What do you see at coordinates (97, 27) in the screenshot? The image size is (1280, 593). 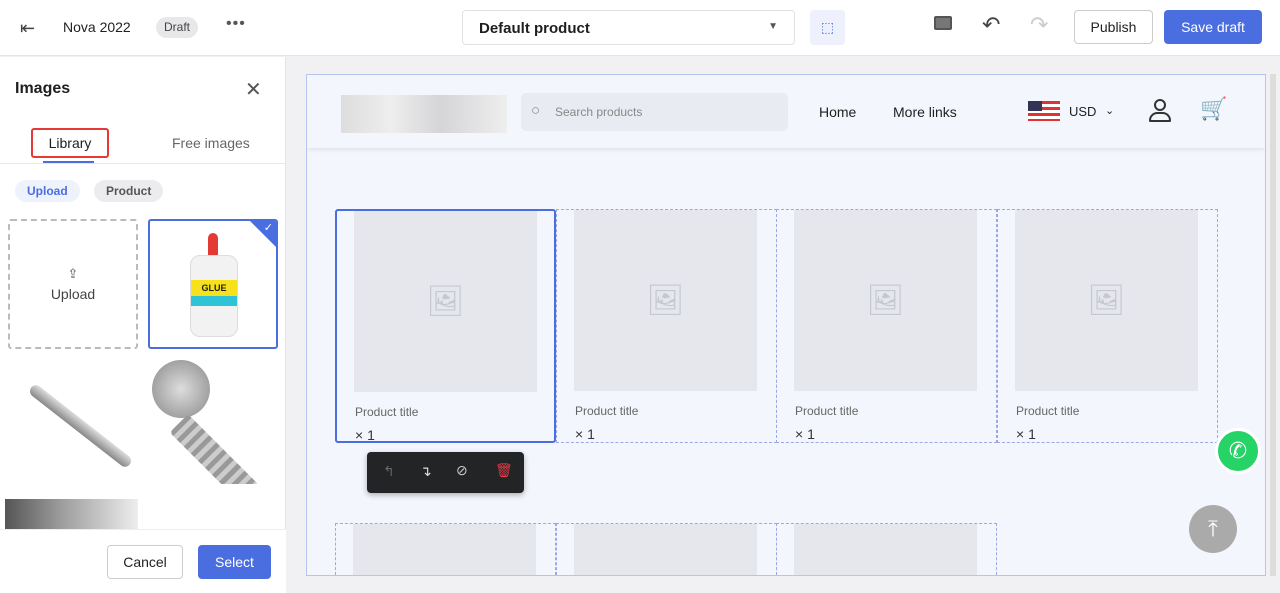 I see `project-title: Nova 2022` at bounding box center [97, 27].